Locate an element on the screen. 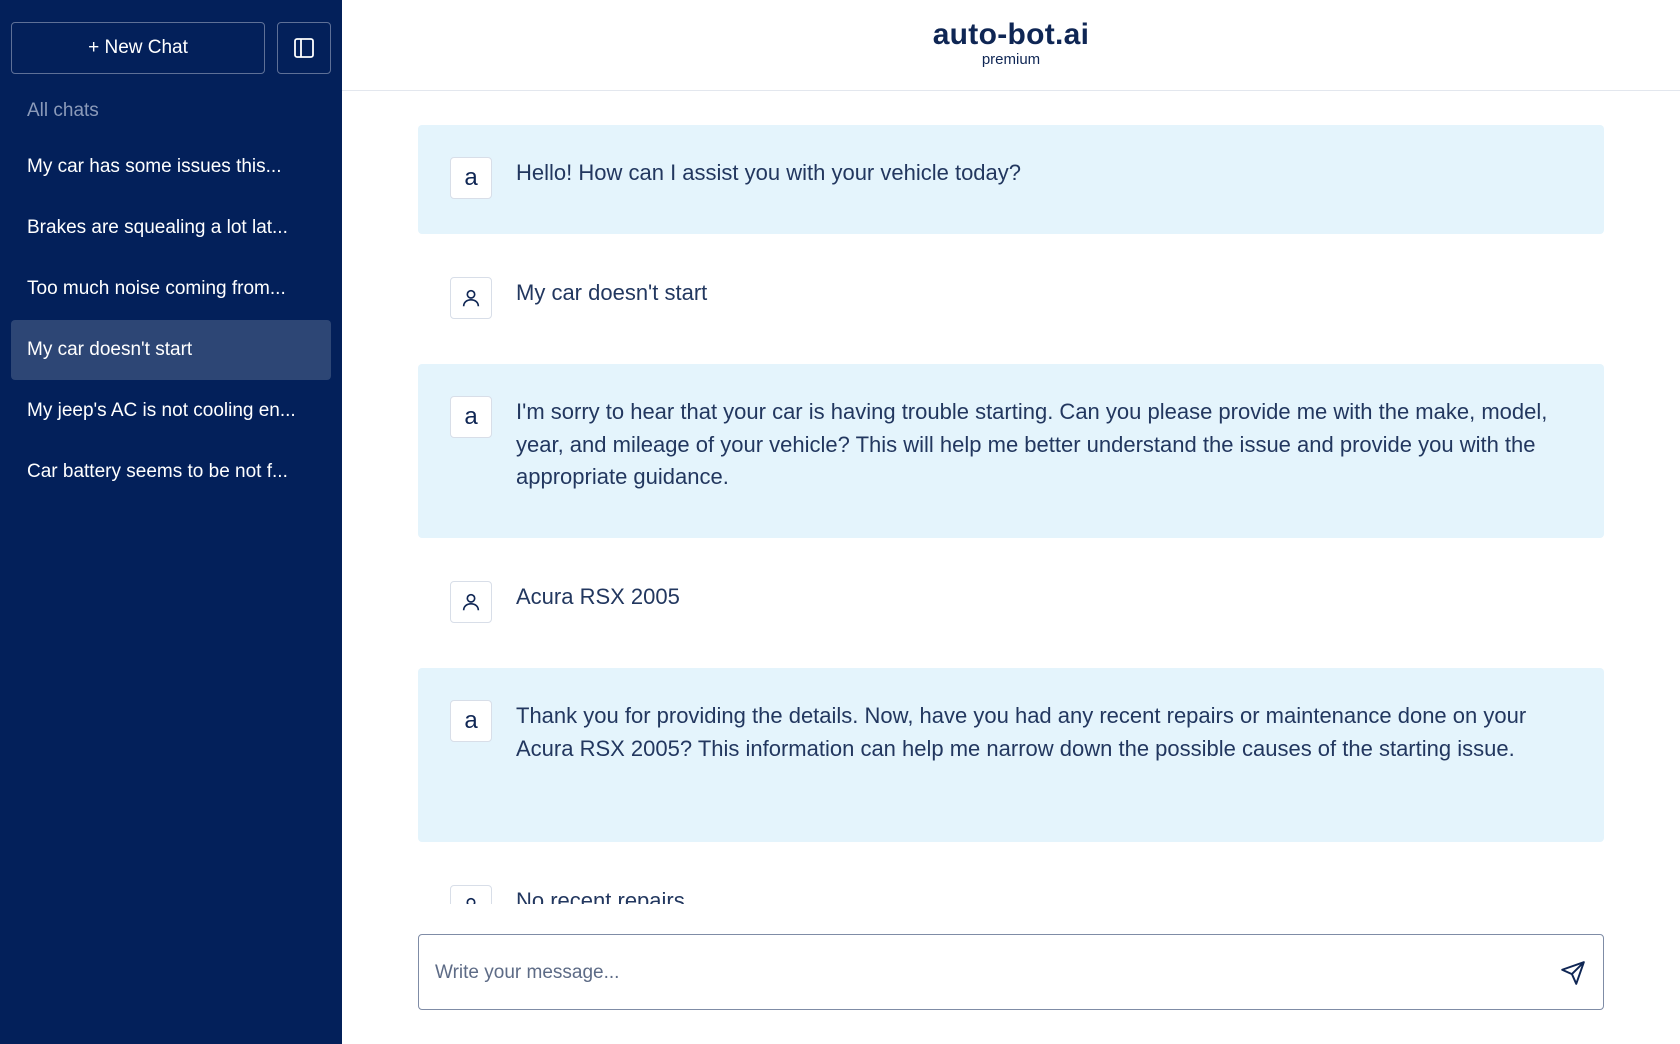 The width and height of the screenshot is (1680, 1044). header: auto-bot.ai premium is located at coordinates (1011, 45).